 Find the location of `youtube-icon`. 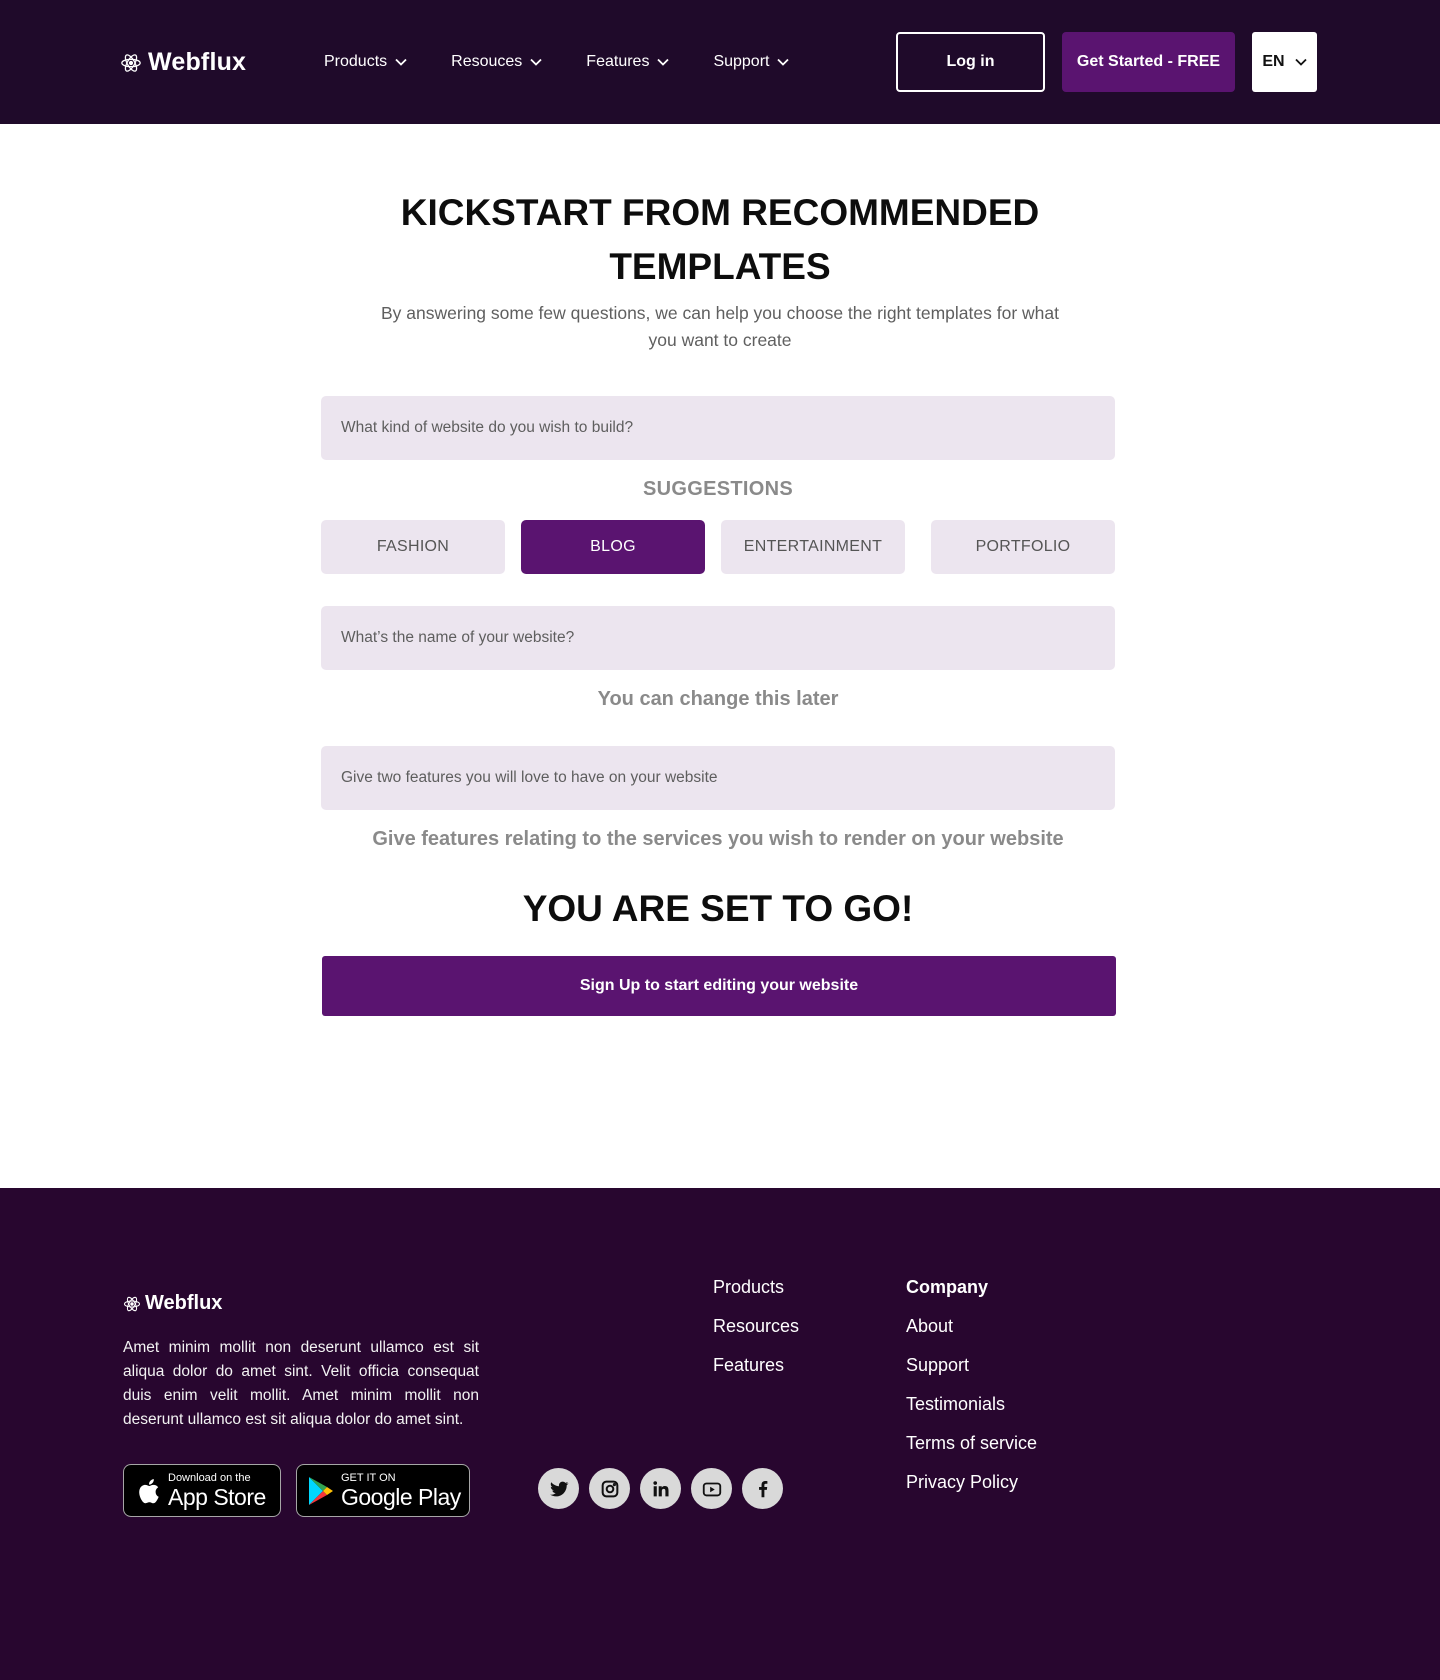

youtube-icon is located at coordinates (711, 1488).